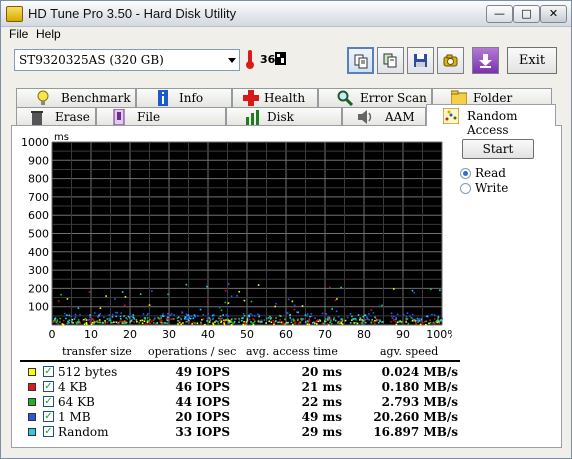 Image resolution: width=572 pixels, height=459 pixels. I want to click on x-tick-label: 20, so click(130, 334).